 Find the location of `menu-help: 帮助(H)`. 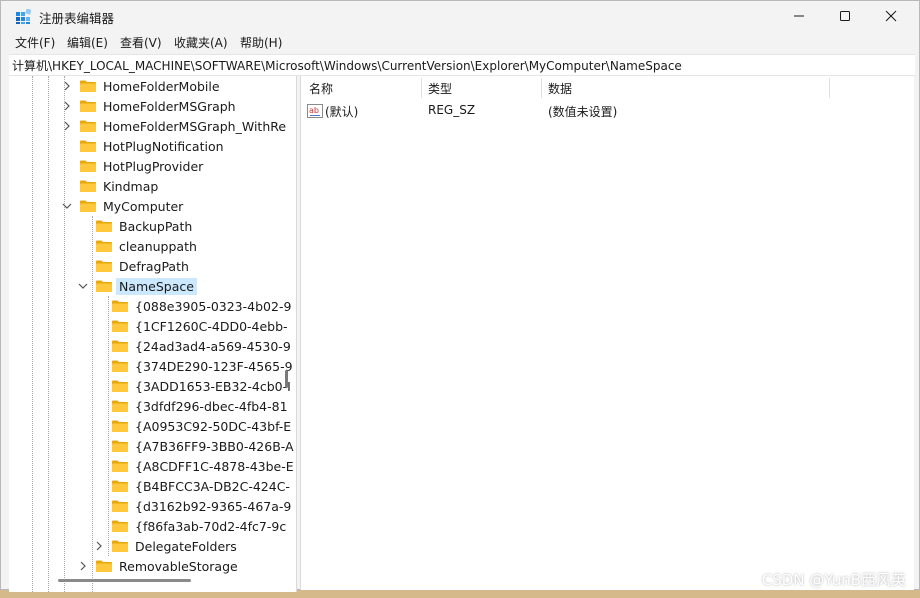

menu-help: 帮助(H) is located at coordinates (261, 42).